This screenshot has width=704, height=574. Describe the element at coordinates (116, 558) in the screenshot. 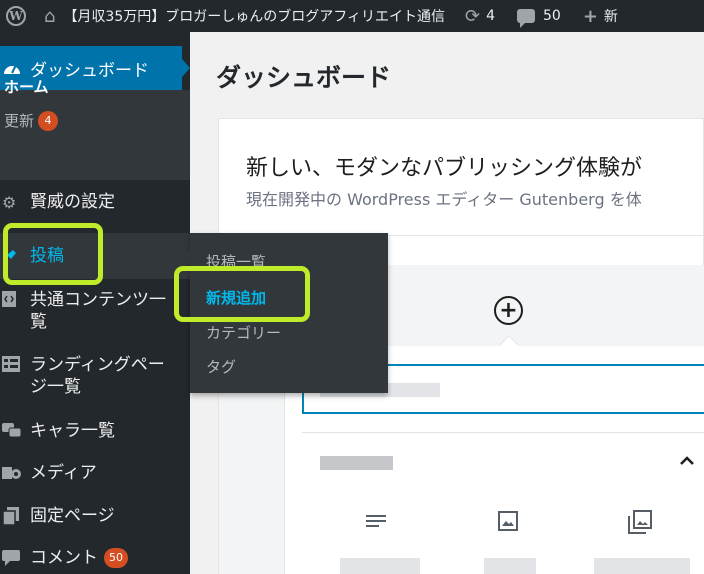

I see `comment-count-badge: 50` at that location.